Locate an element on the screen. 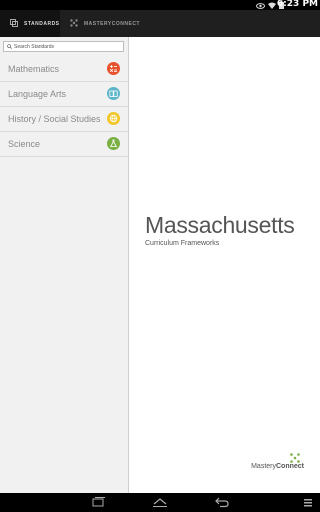  subject-label: Mathematics is located at coordinates (34, 69).